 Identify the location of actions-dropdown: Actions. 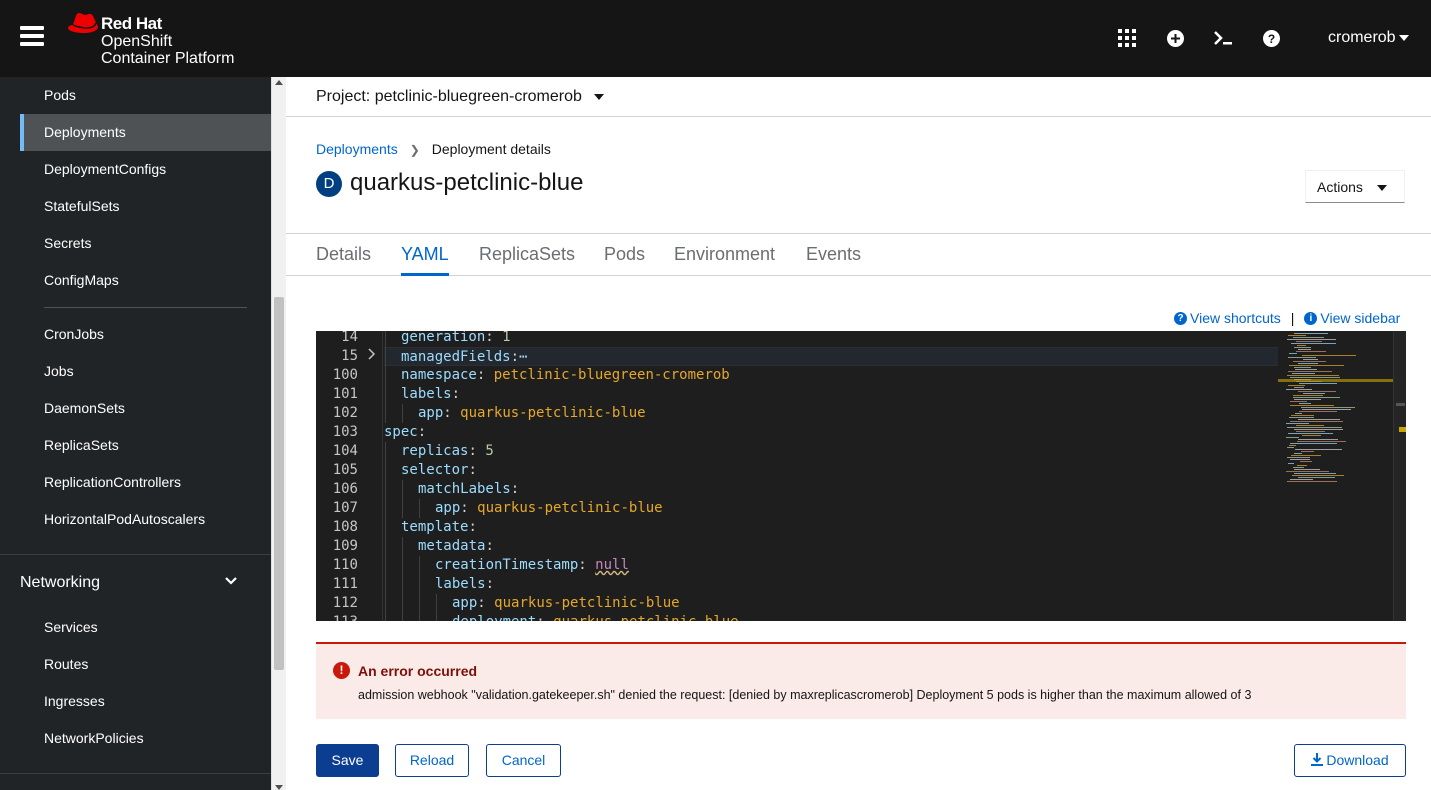
(1355, 186).